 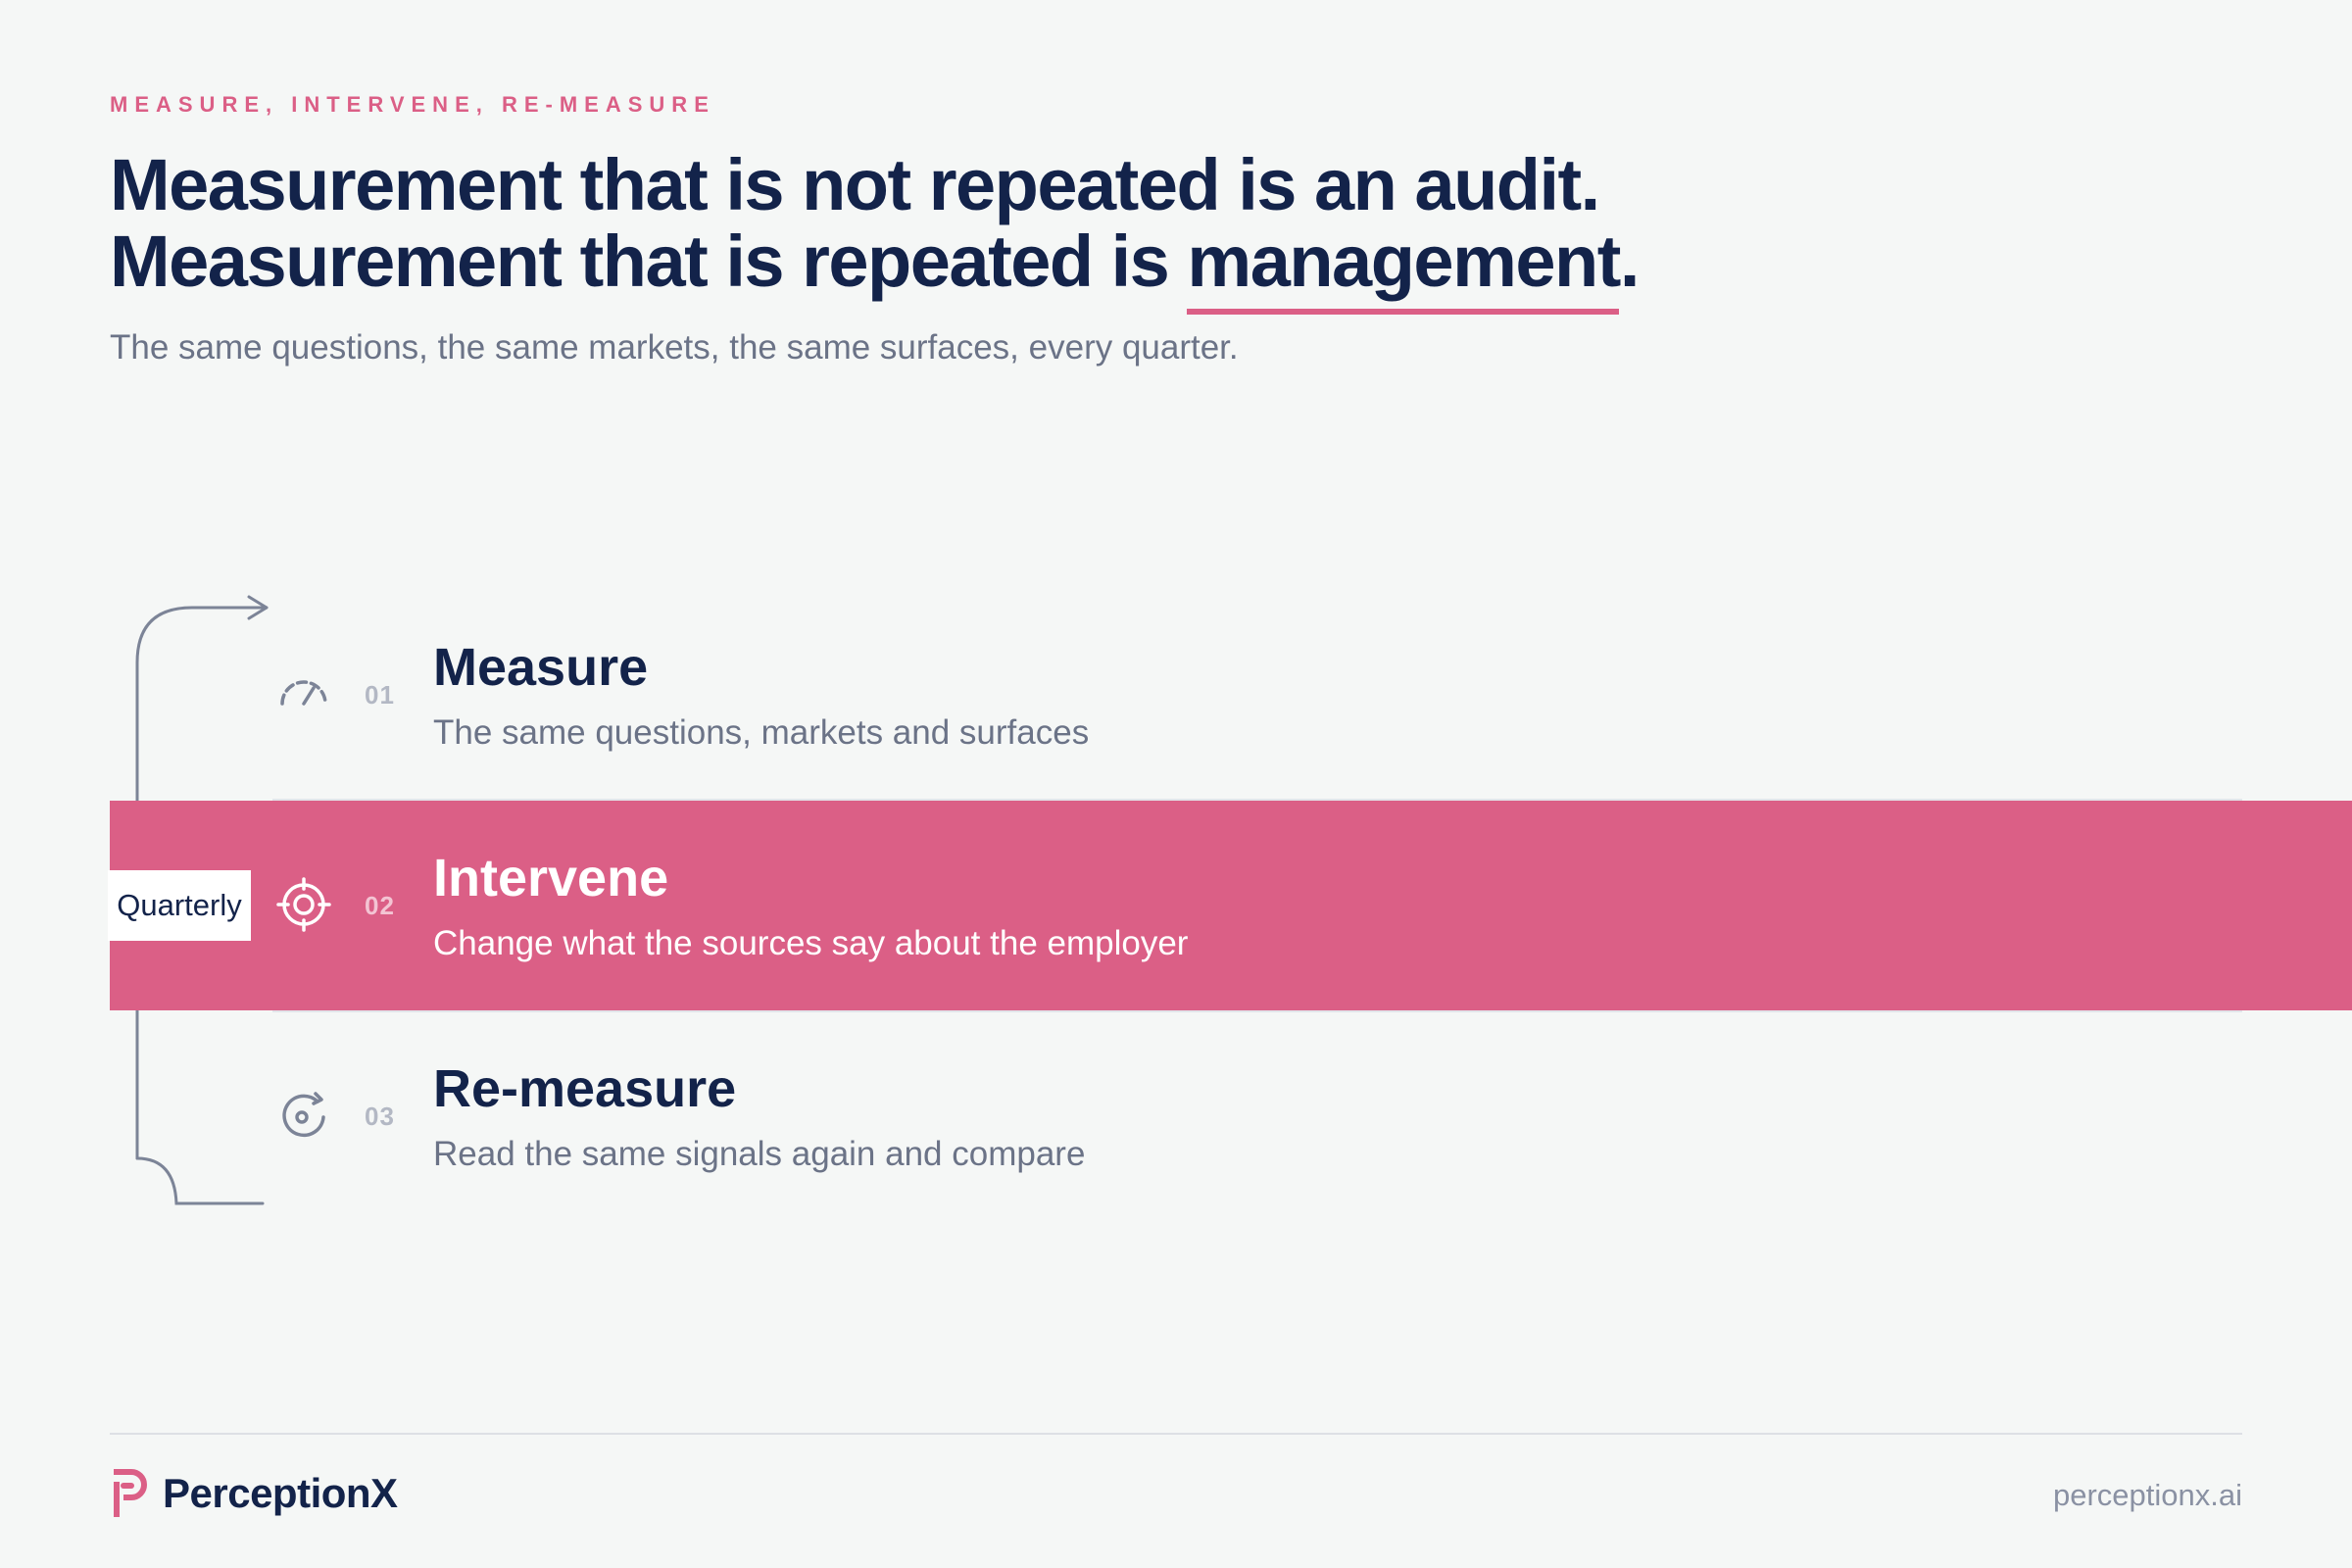 What do you see at coordinates (759, 1154) in the screenshot?
I see `step-description: Read the same signals again and compare` at bounding box center [759, 1154].